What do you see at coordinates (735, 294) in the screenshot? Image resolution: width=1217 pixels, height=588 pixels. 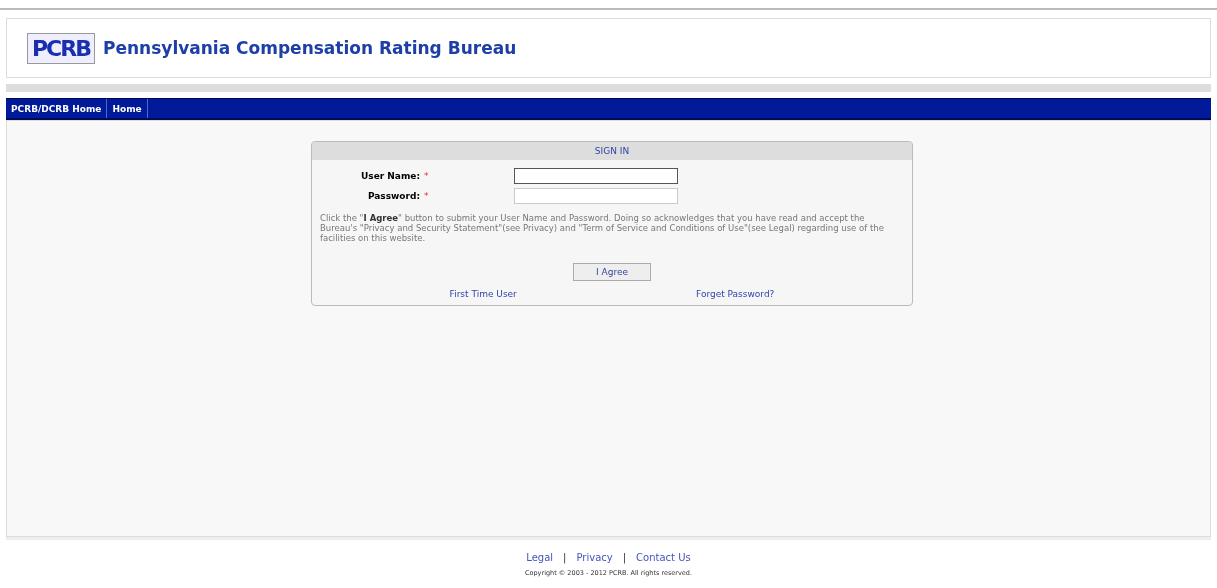 I see `link: Forget Password?` at bounding box center [735, 294].